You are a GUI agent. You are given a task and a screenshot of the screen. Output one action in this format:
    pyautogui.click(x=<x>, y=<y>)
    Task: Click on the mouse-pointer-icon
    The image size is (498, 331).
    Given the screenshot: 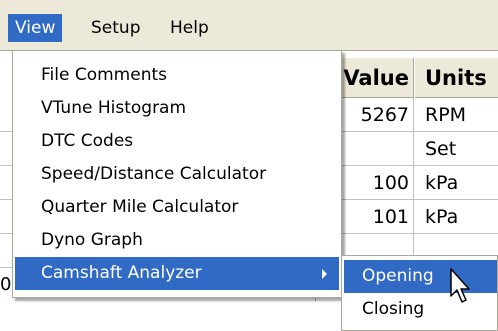 What is the action you would take?
    pyautogui.click(x=460, y=285)
    